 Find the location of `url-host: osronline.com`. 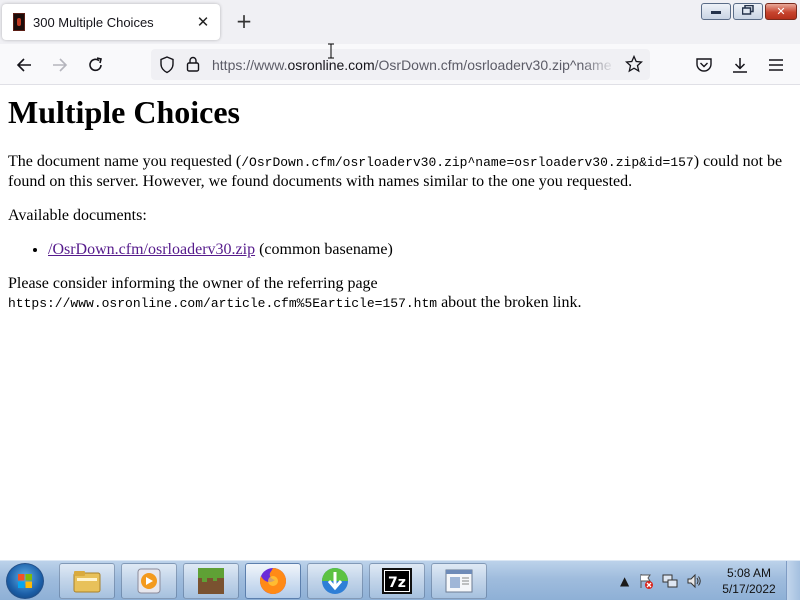

url-host: osronline.com is located at coordinates (331, 65).